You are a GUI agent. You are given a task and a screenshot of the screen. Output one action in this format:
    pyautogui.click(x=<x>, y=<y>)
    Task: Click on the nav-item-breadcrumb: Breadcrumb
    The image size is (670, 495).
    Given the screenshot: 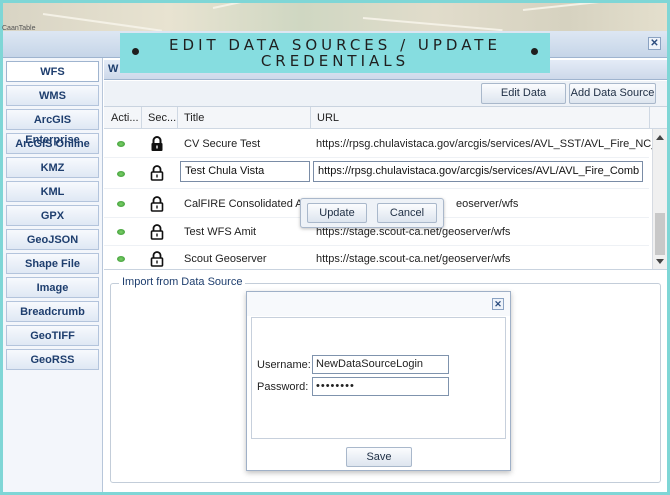 What is the action you would take?
    pyautogui.click(x=52, y=311)
    